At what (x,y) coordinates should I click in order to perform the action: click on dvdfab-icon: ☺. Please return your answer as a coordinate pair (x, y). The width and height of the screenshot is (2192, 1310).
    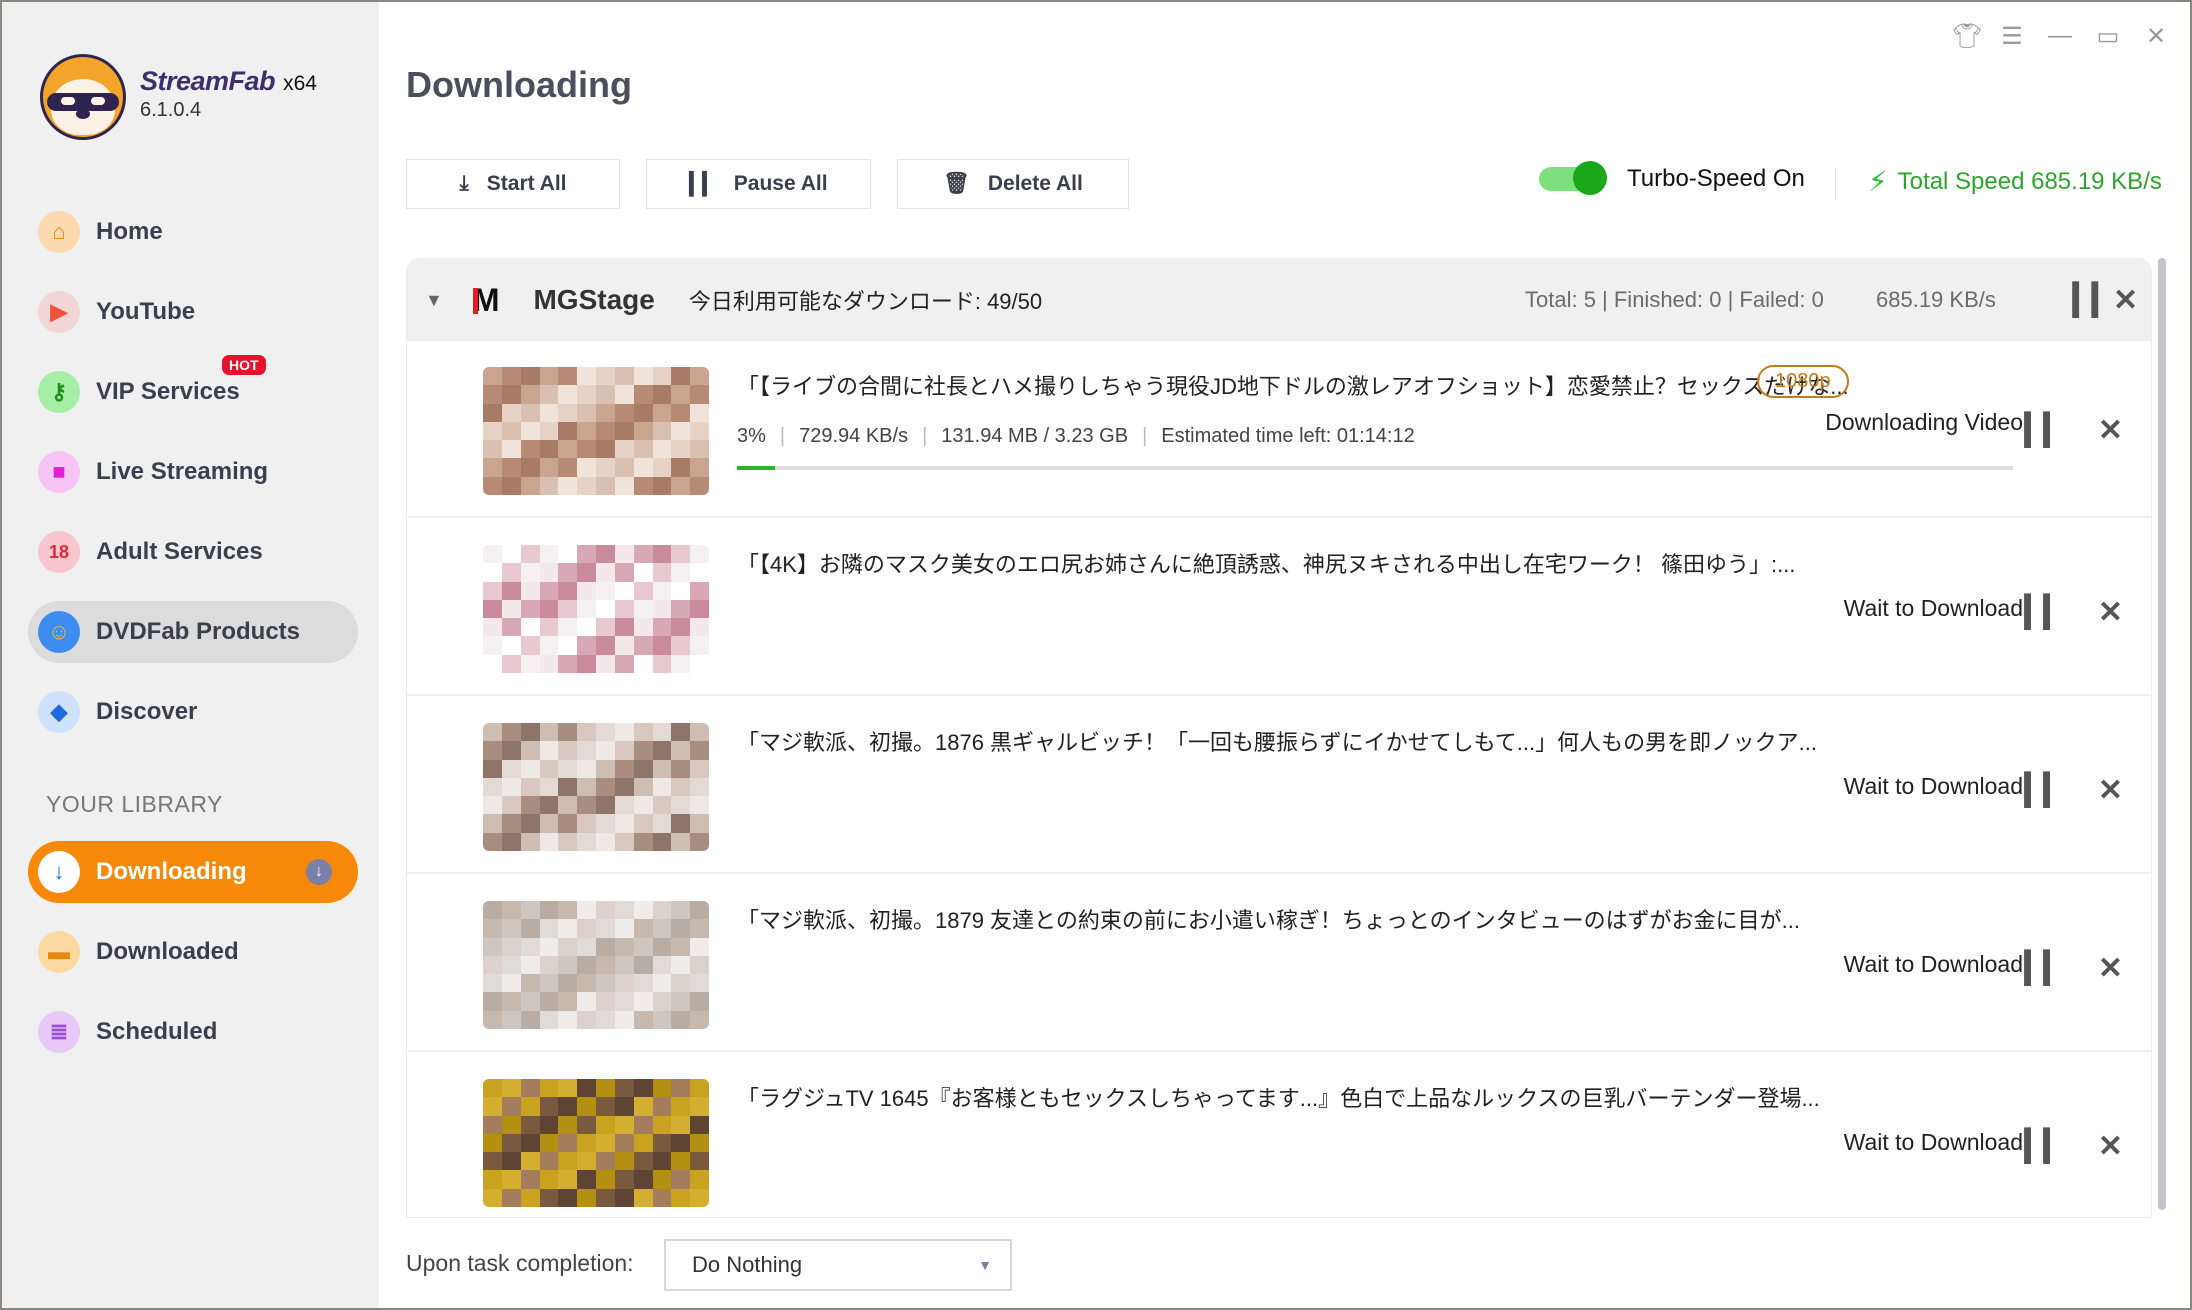
    Looking at the image, I should click on (59, 632).